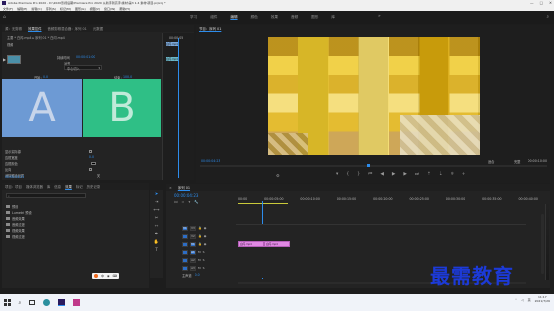 Image resolution: width=554 pixels, height=311 pixels. I want to click on checkbox-show-actual, so click(90, 151).